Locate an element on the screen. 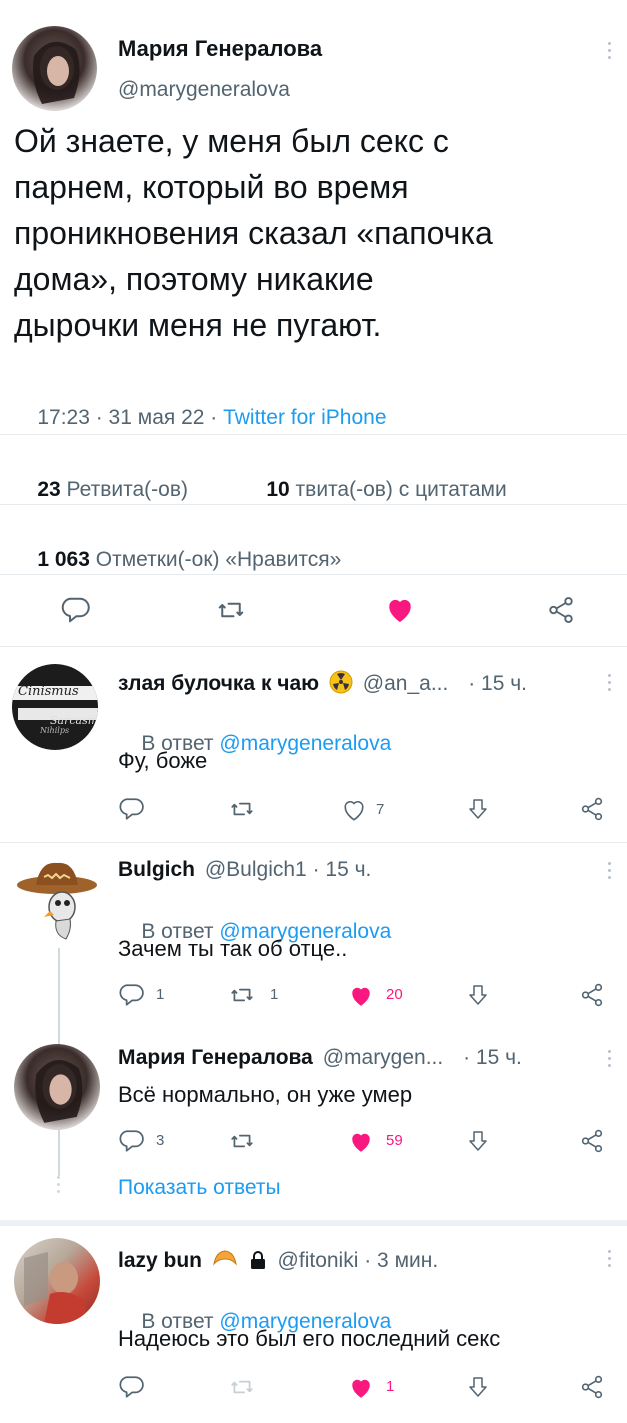  tweet-meta: 17:23 · 31 мая 22 · Twitter for iPhone is located at coordinates (200, 418).